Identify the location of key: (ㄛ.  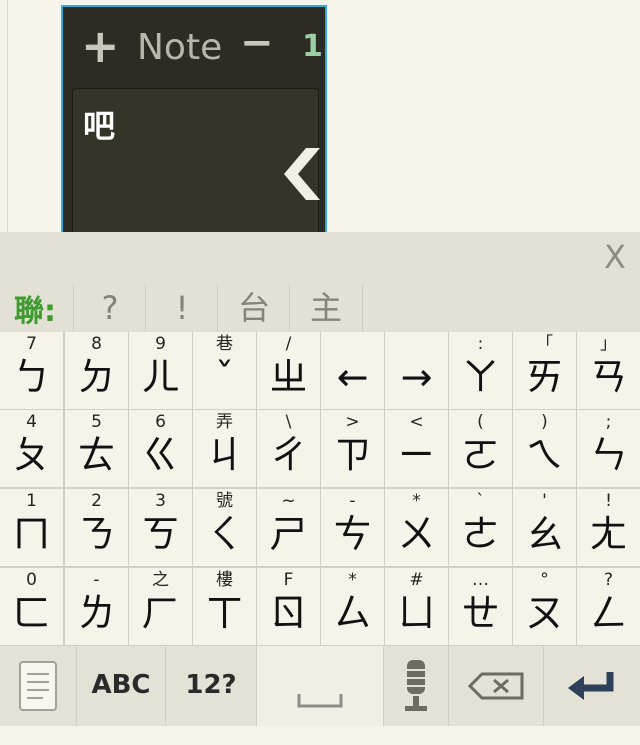
(480, 448).